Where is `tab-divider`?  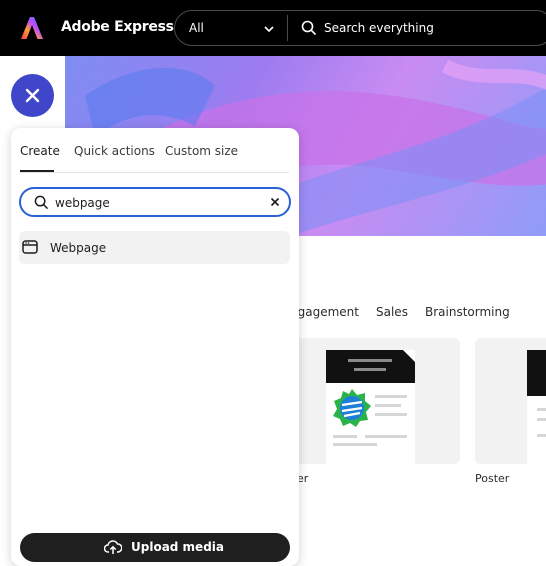
tab-divider is located at coordinates (154, 172).